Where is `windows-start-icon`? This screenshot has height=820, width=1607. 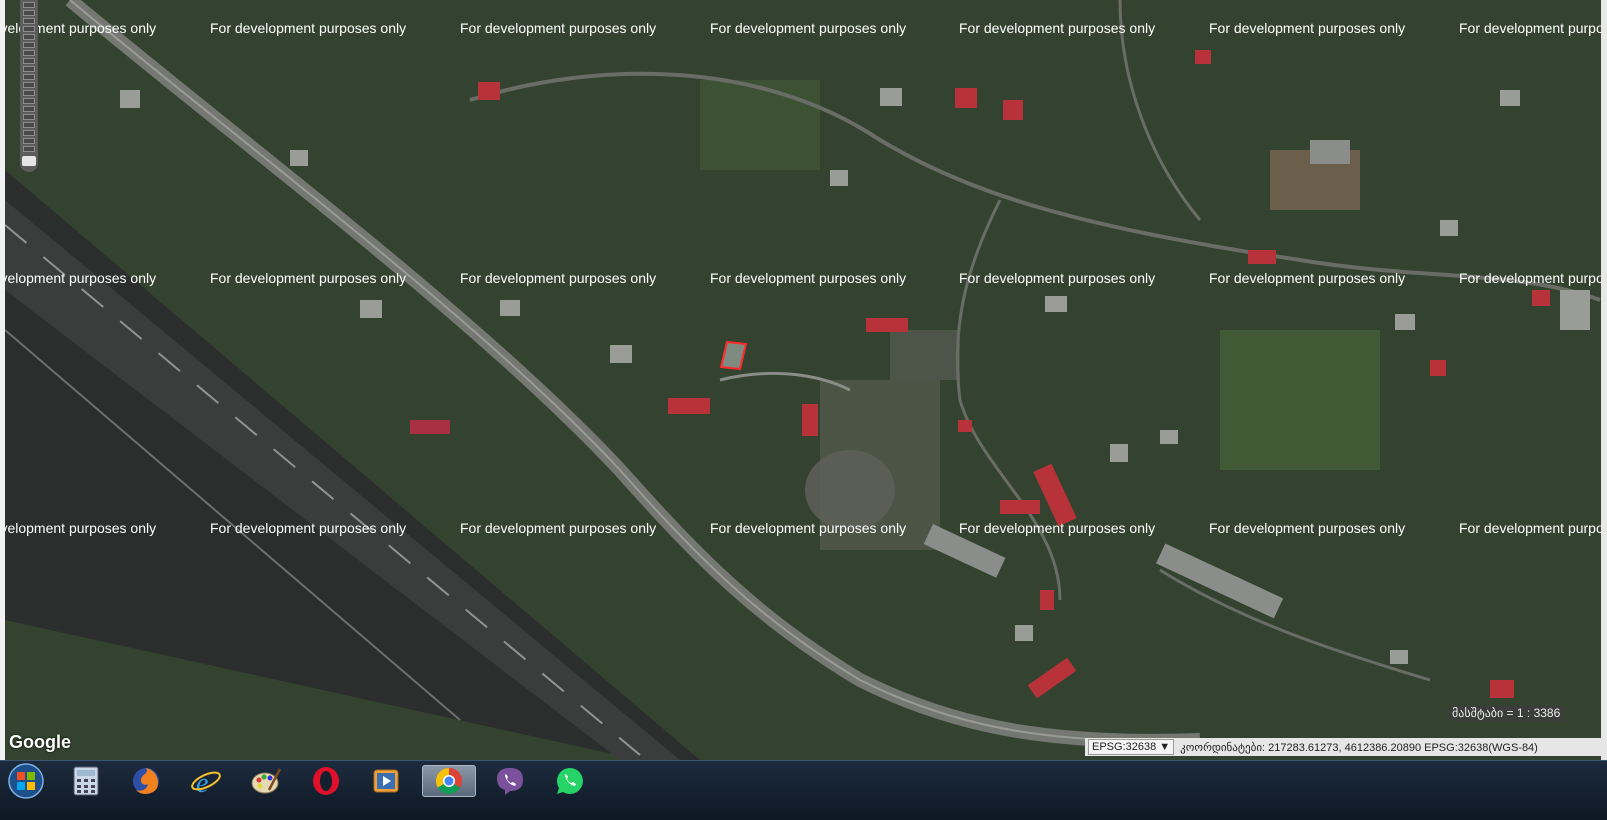 windows-start-icon is located at coordinates (26, 781).